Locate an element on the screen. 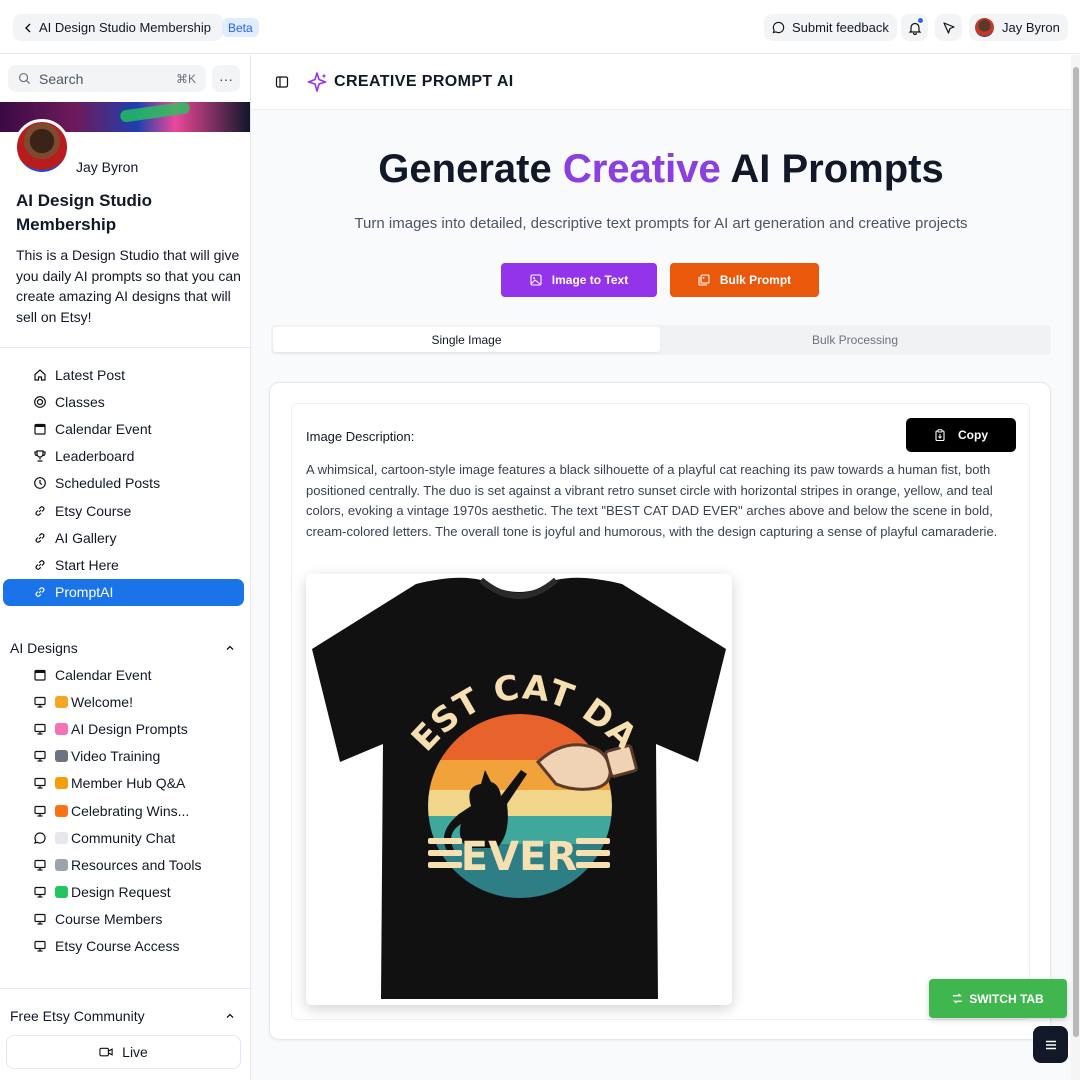  copy-label: Copy is located at coordinates (973, 435).